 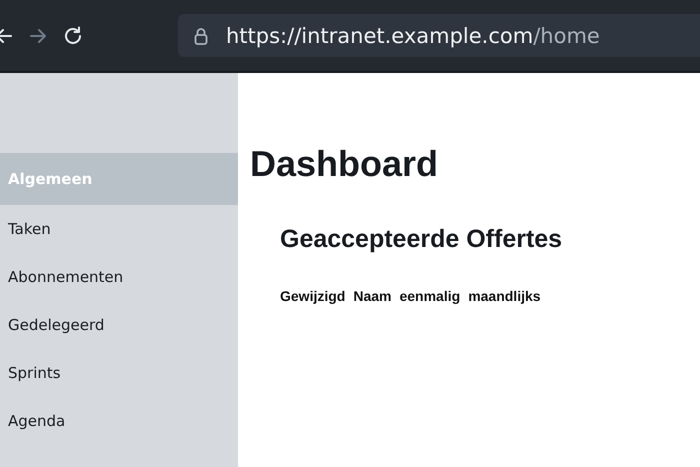 I want to click on page-title: Dashboard, so click(x=345, y=164).